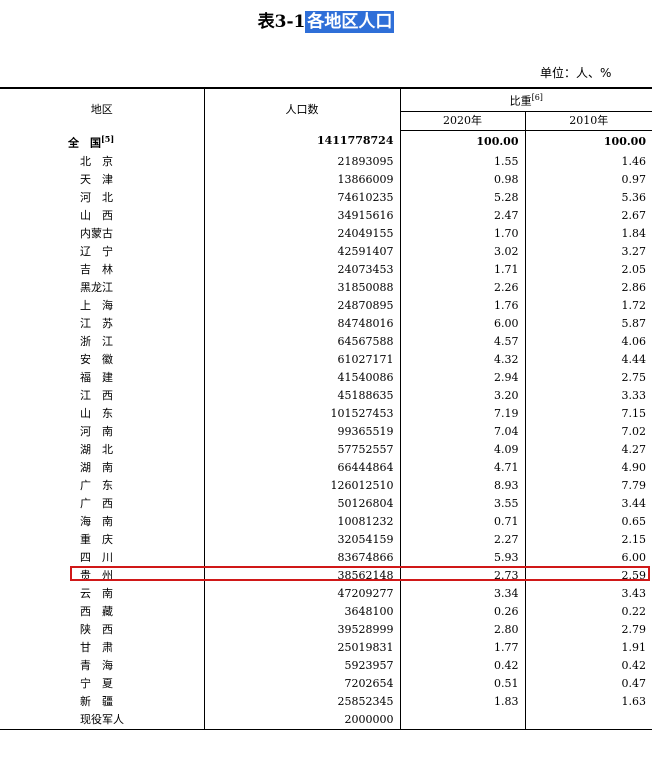 This screenshot has width=652, height=770. I want to click on population-cell: 24073453, so click(302, 269).